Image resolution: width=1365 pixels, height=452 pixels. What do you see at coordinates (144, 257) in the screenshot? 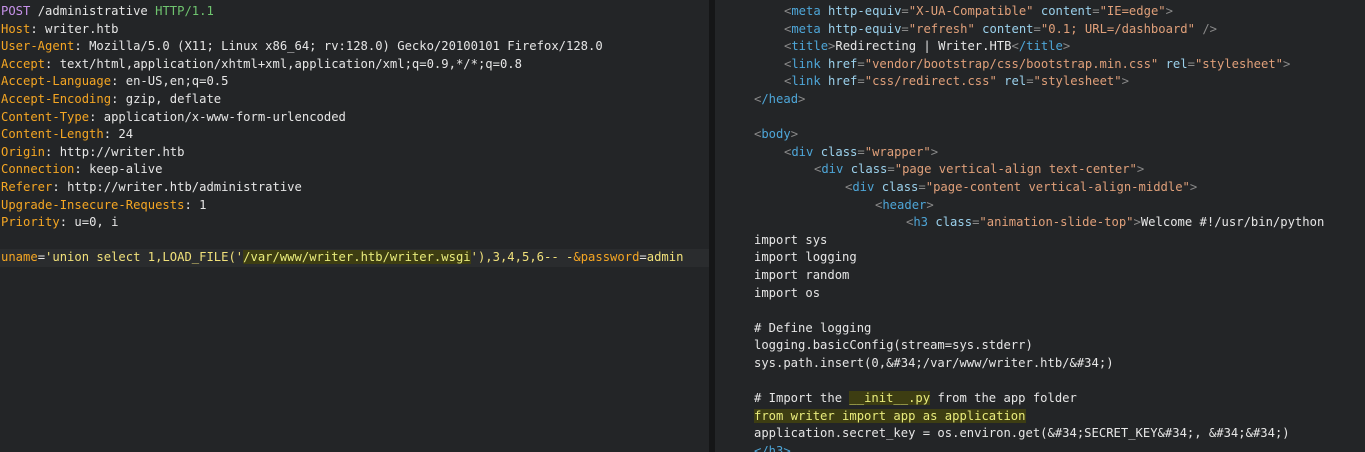
I see `body-param-value: 'union select 1,LOAD_FILE('` at bounding box center [144, 257].